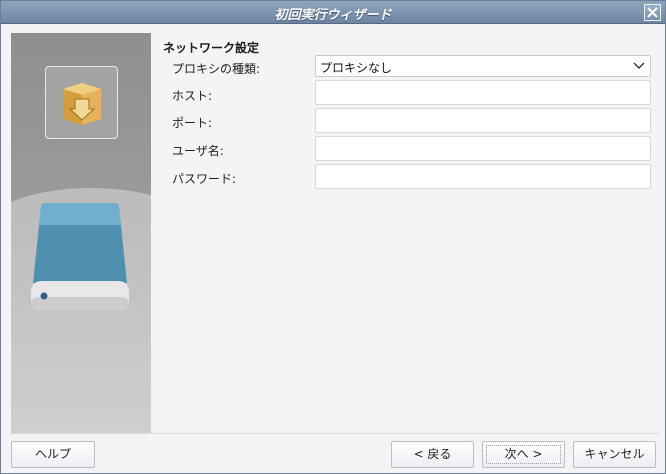  Describe the element at coordinates (432, 454) in the screenshot. I see `back-button: < 戻る` at that location.